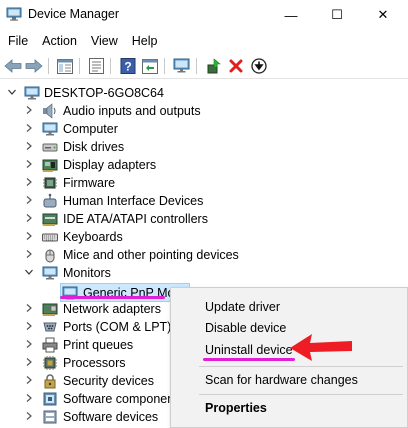  What do you see at coordinates (104, 41) in the screenshot?
I see `menu-view: View` at bounding box center [104, 41].